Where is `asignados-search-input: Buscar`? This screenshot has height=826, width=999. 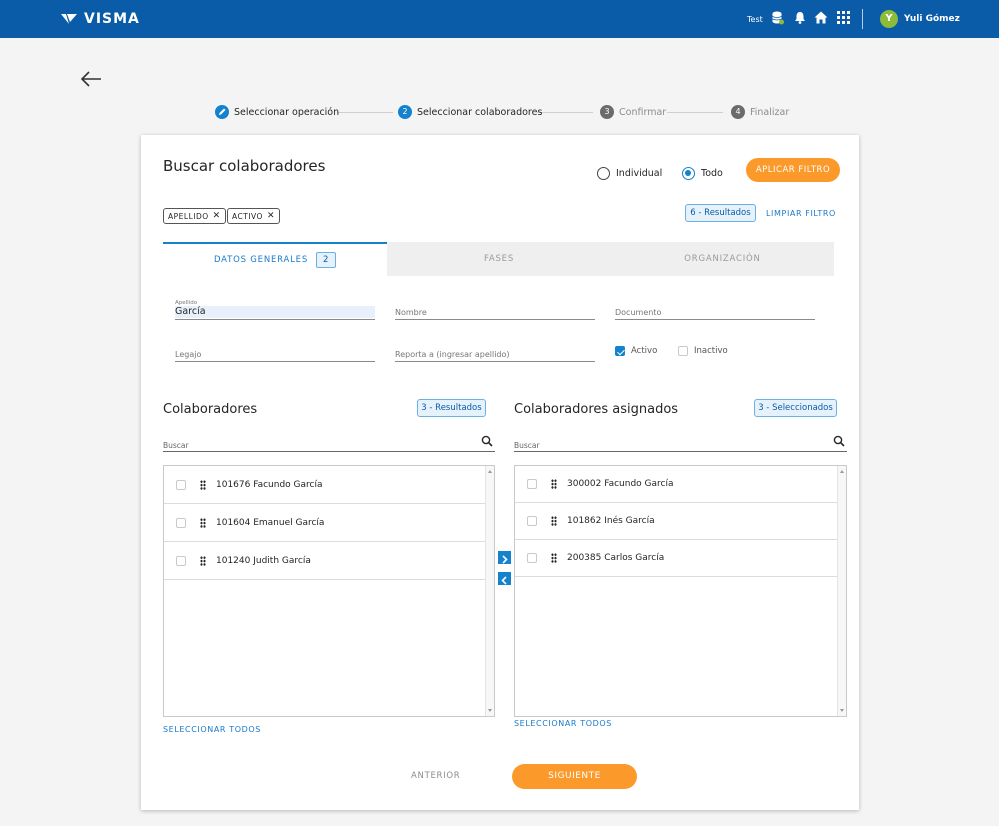 asignados-search-input: Buscar is located at coordinates (680, 443).